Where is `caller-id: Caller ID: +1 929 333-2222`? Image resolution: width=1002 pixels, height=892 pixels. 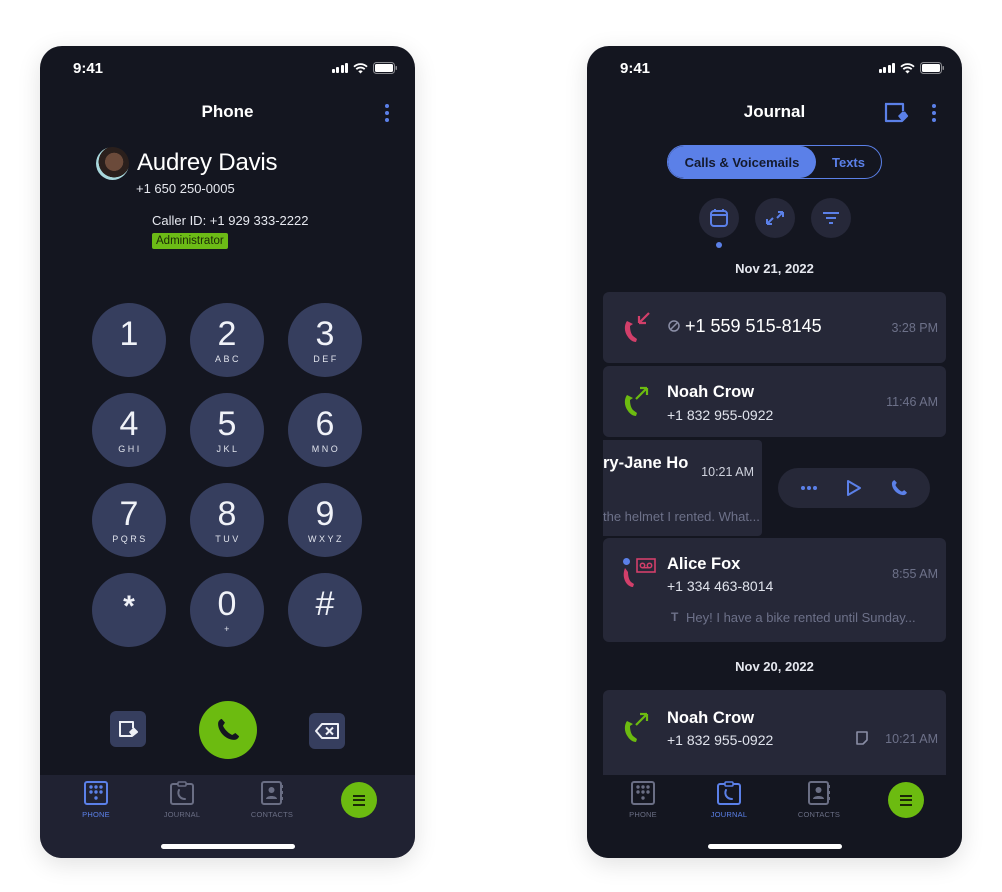 caller-id: Caller ID: +1 929 333-2222 is located at coordinates (230, 220).